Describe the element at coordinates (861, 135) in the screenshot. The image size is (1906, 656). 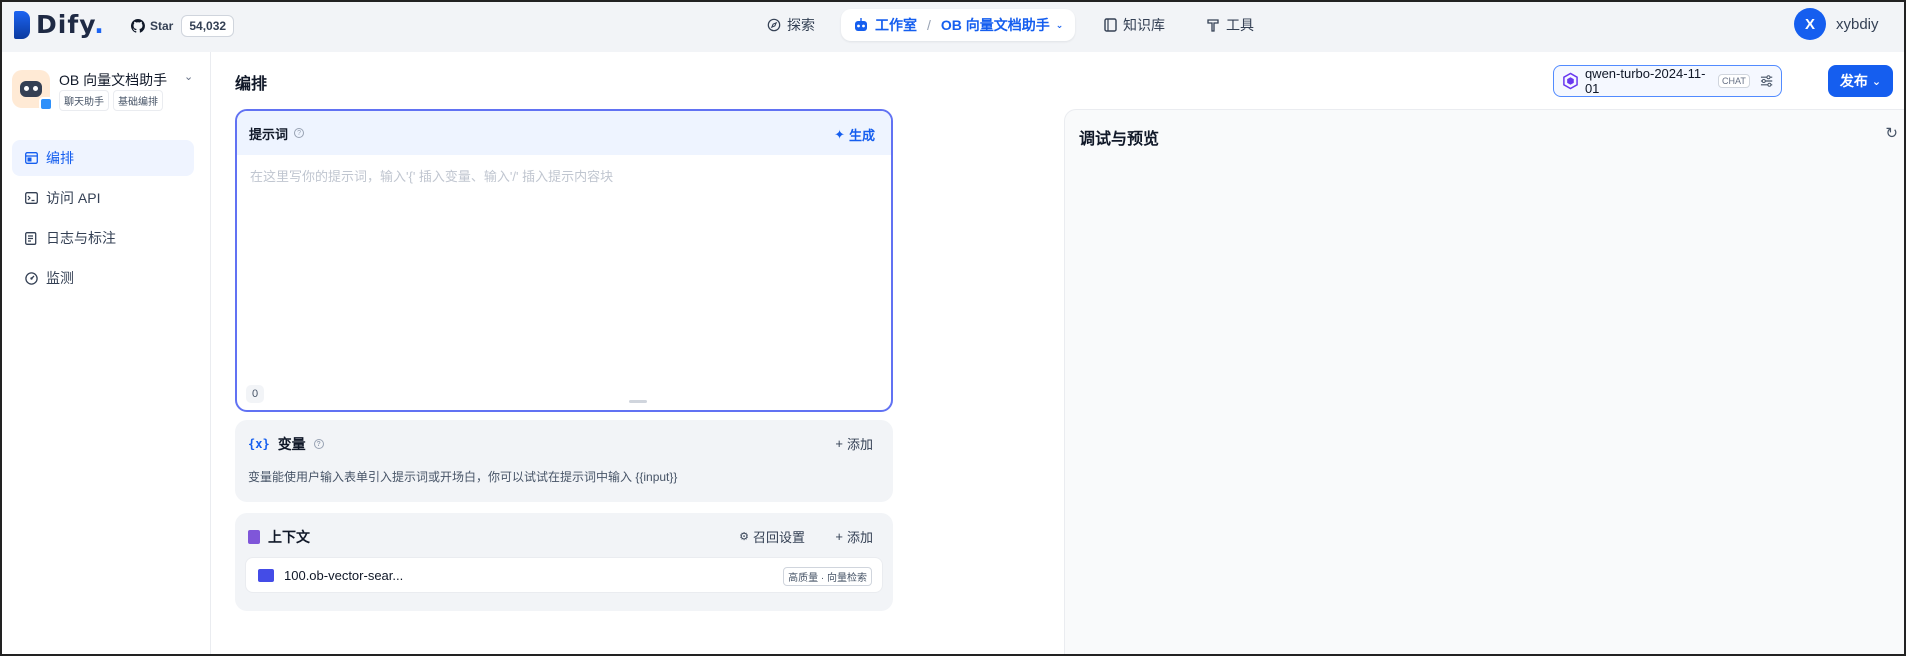
I see `generate-label: 生成` at that location.